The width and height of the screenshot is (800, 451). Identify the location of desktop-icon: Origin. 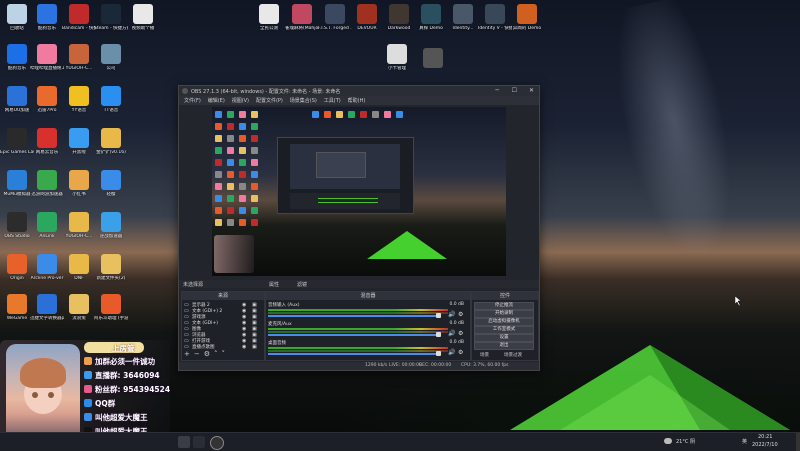
(17, 268).